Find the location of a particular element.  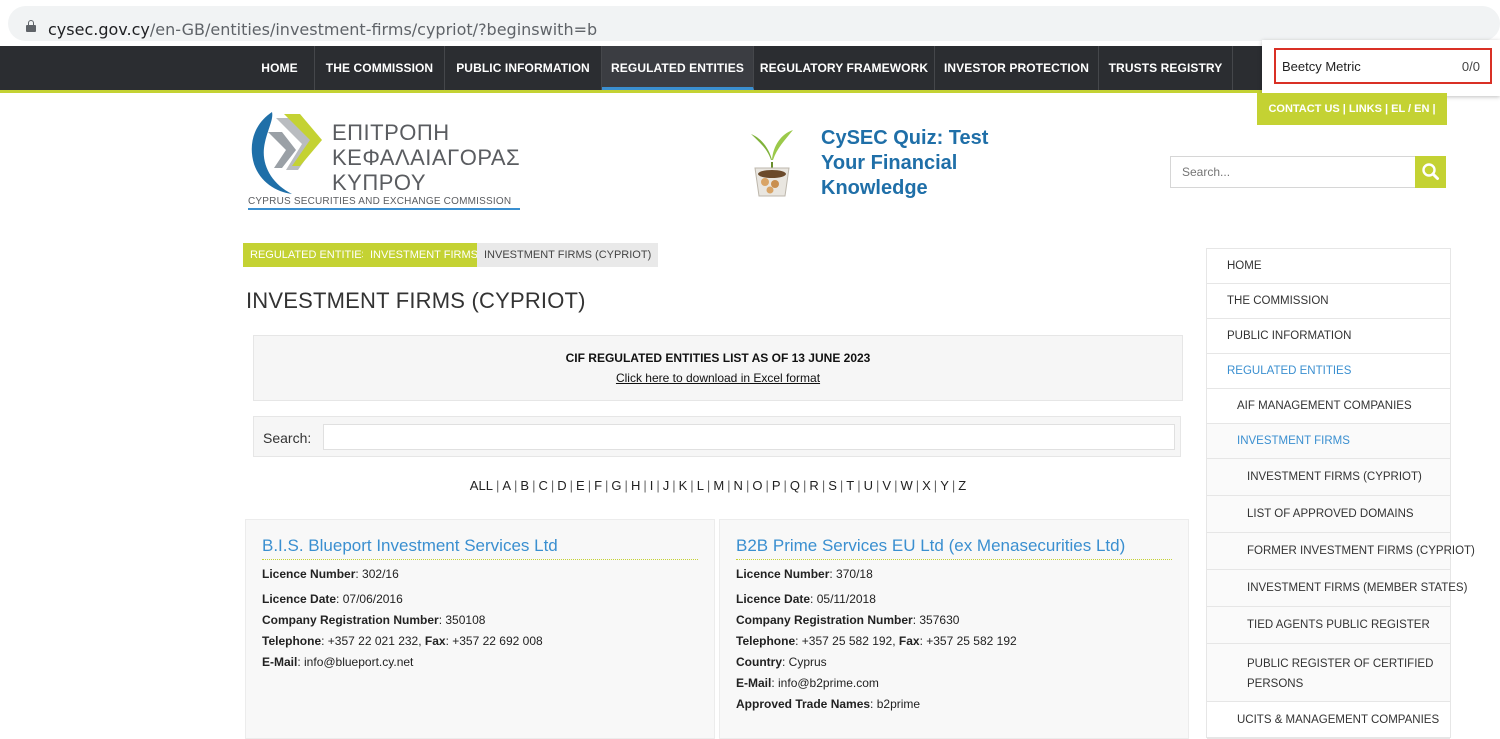

alphabet-letter-g: G is located at coordinates (616, 485).